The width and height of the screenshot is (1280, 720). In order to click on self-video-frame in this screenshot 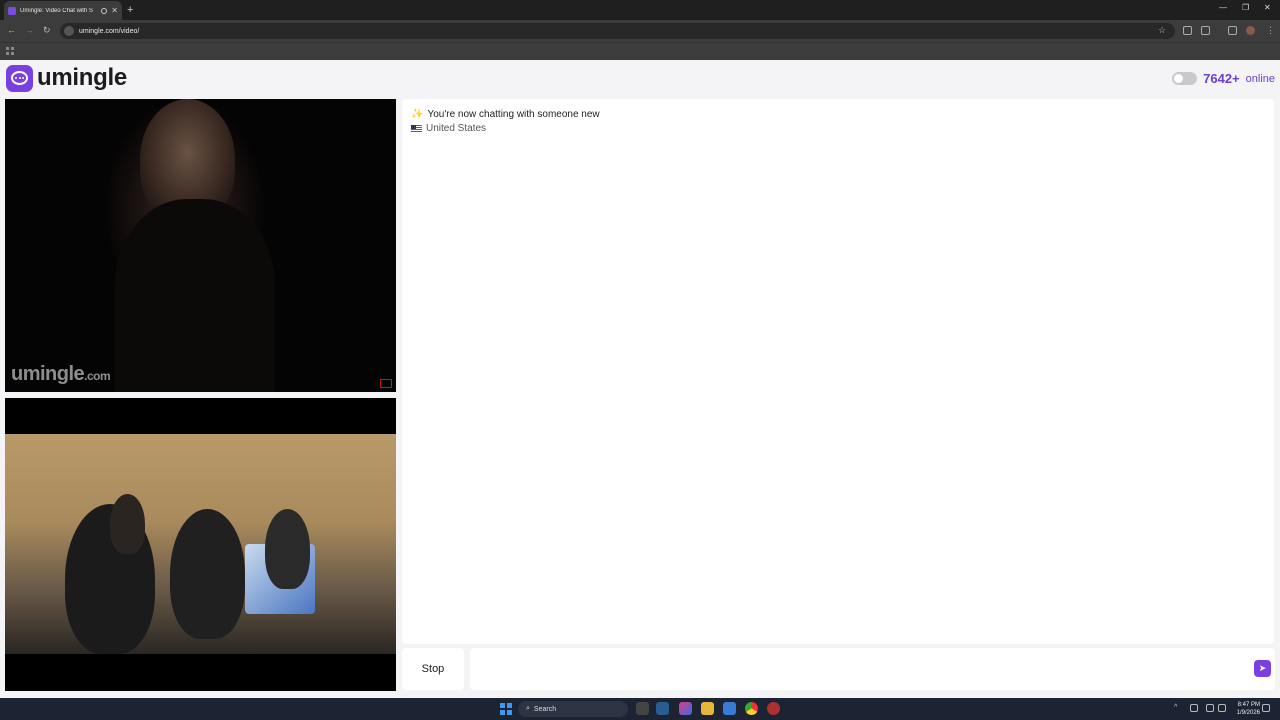, I will do `click(200, 544)`.